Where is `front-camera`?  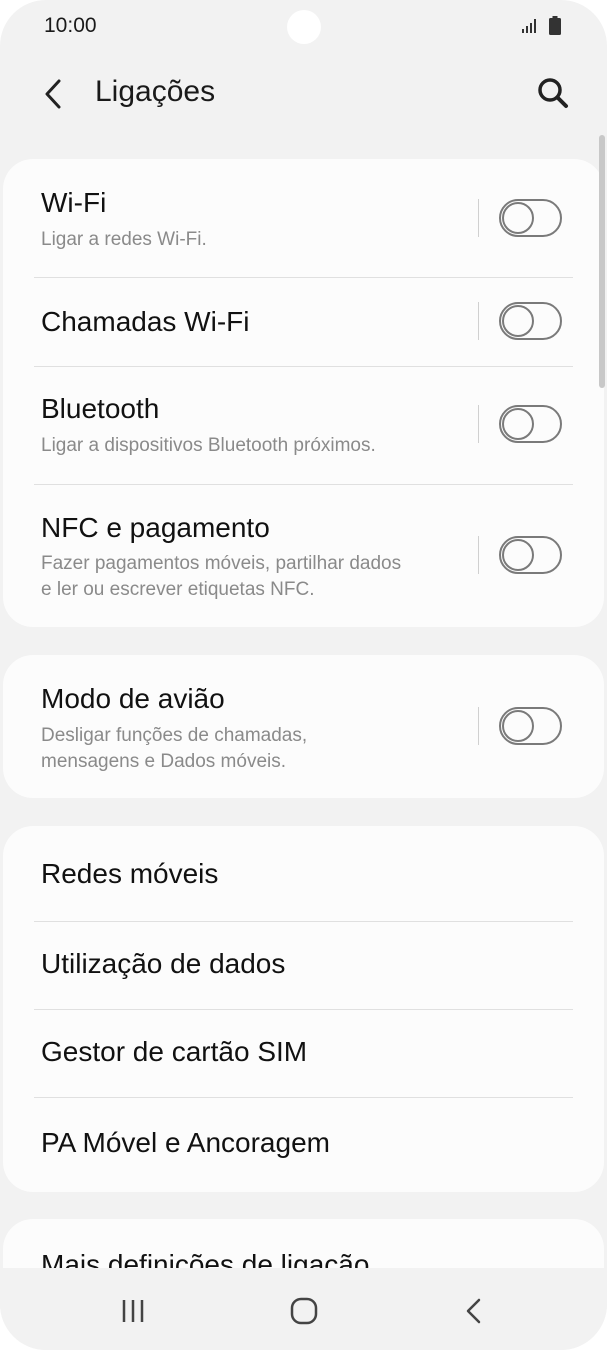 front-camera is located at coordinates (304, 27).